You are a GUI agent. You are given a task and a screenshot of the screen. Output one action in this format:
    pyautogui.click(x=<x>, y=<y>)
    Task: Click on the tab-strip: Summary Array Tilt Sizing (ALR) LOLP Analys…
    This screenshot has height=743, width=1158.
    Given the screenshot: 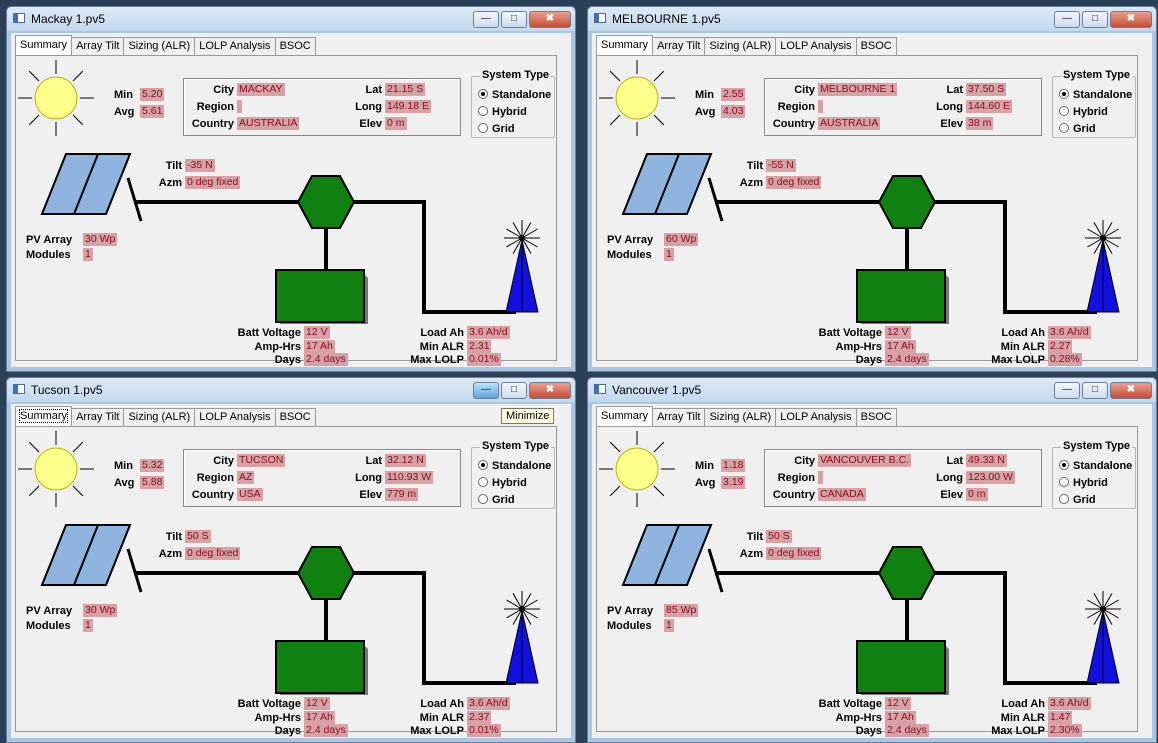 What is the action you would take?
    pyautogui.click(x=746, y=417)
    